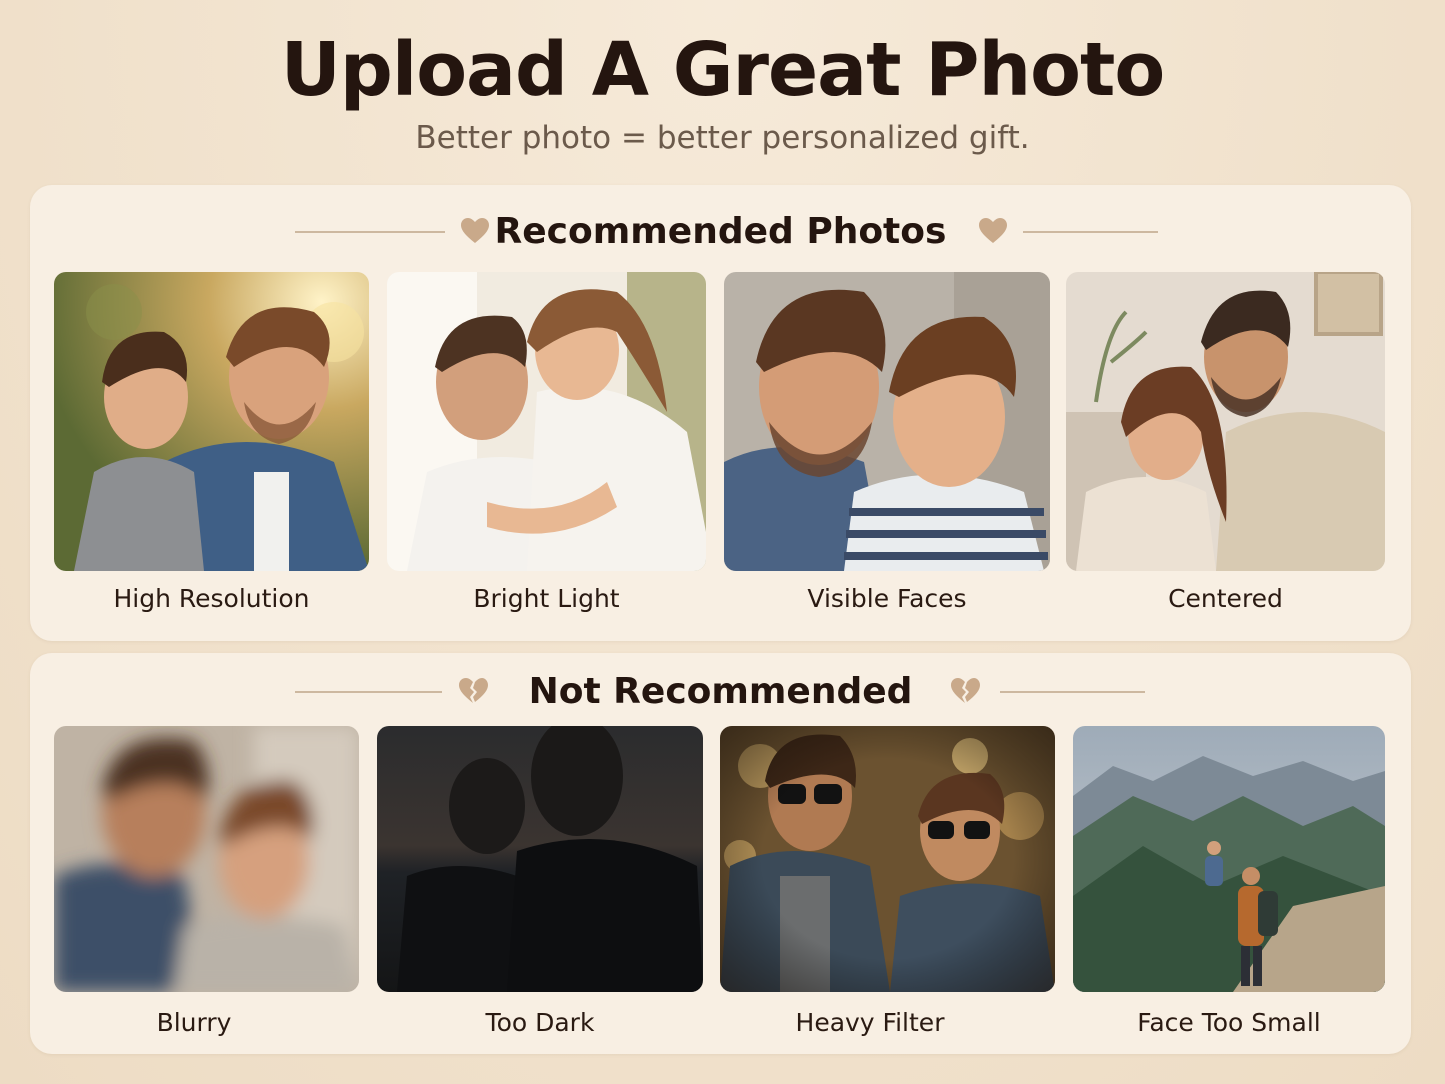 The width and height of the screenshot is (1445, 1084). What do you see at coordinates (1229, 1022) in the screenshot?
I see `caption-face-too-small: Face Too Small` at bounding box center [1229, 1022].